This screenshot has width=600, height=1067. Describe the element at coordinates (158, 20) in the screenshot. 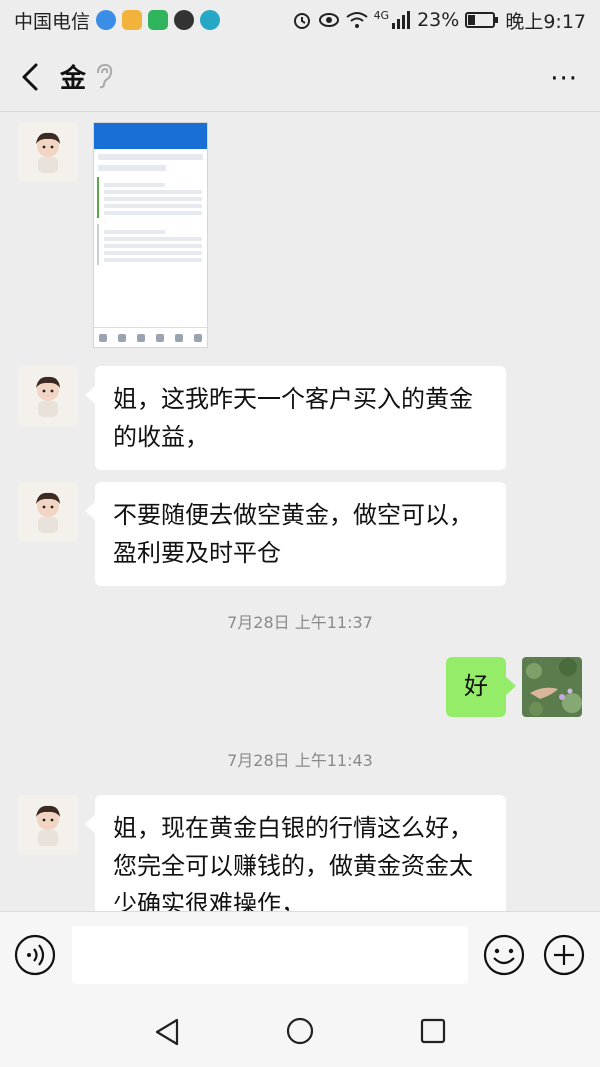

I see `video-app-icon` at that location.